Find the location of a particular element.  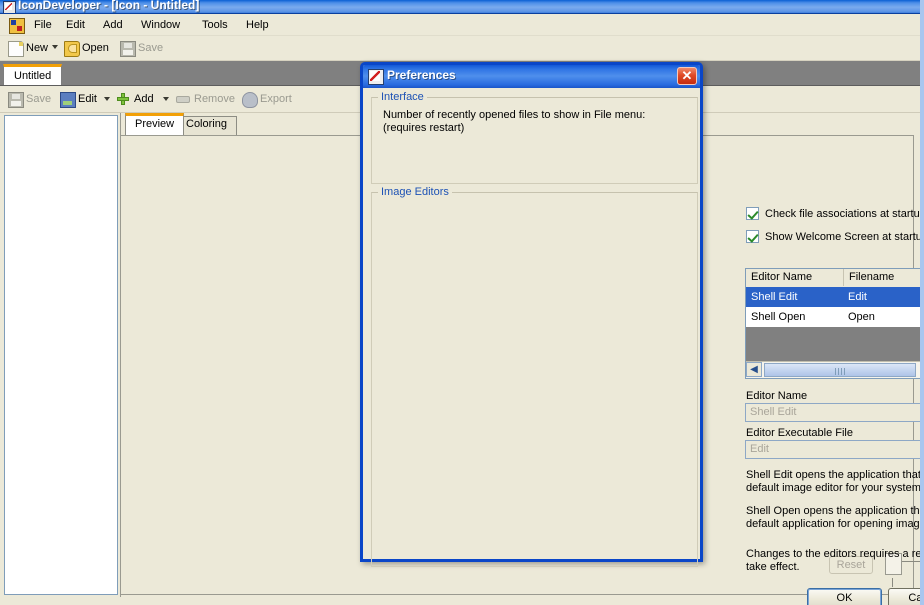

image-editors-group-label: Image Editors is located at coordinates (415, 192).